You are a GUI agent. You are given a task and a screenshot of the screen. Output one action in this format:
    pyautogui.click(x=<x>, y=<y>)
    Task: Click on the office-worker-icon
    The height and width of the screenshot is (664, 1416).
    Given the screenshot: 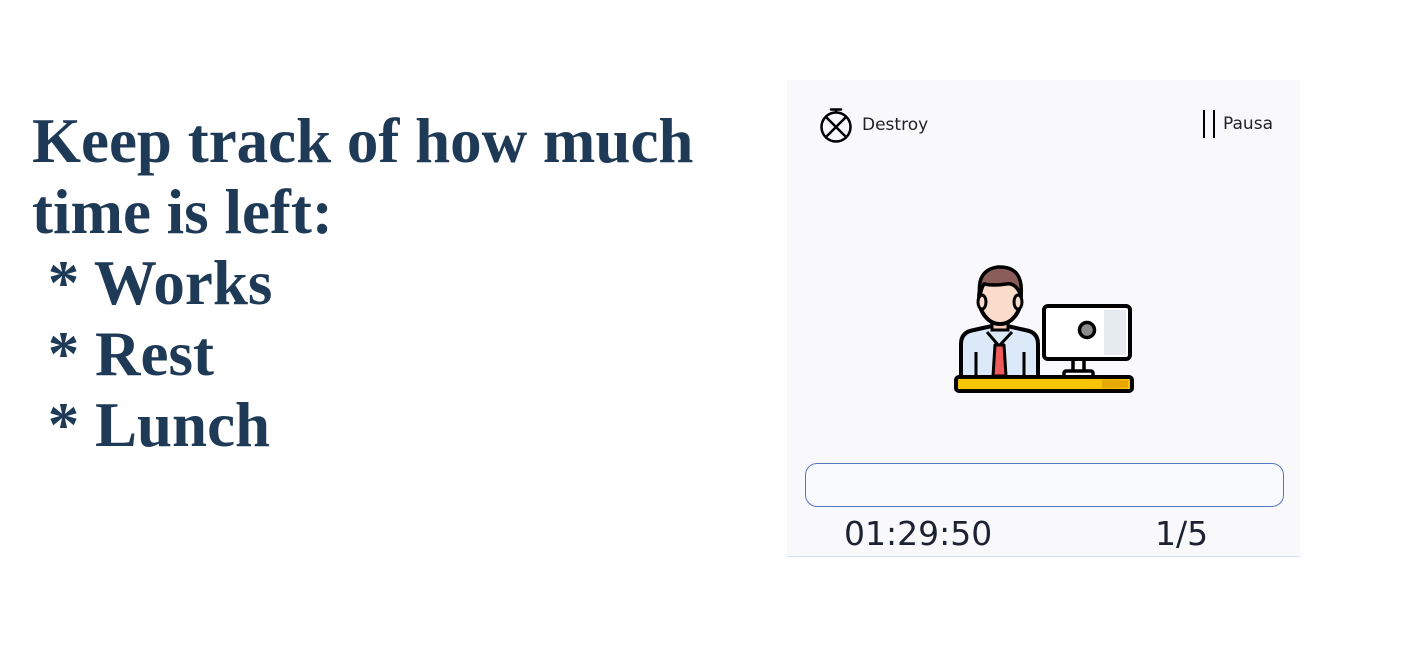 What is the action you would take?
    pyautogui.click(x=1044, y=329)
    